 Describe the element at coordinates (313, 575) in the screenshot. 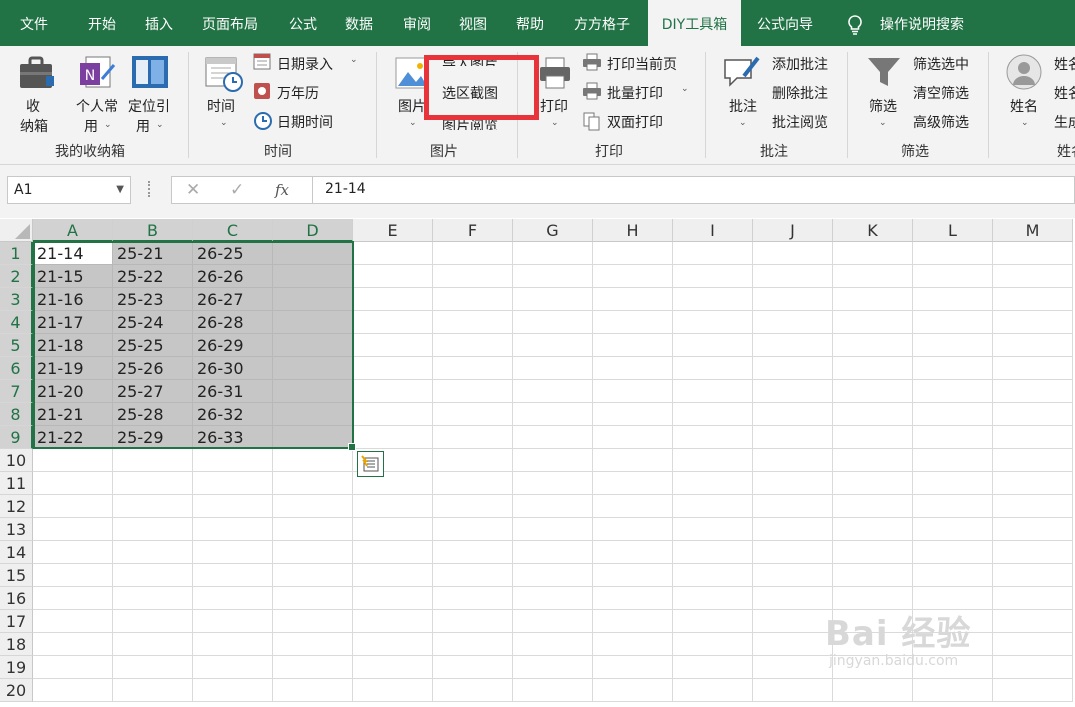

I see `cell-d15` at that location.